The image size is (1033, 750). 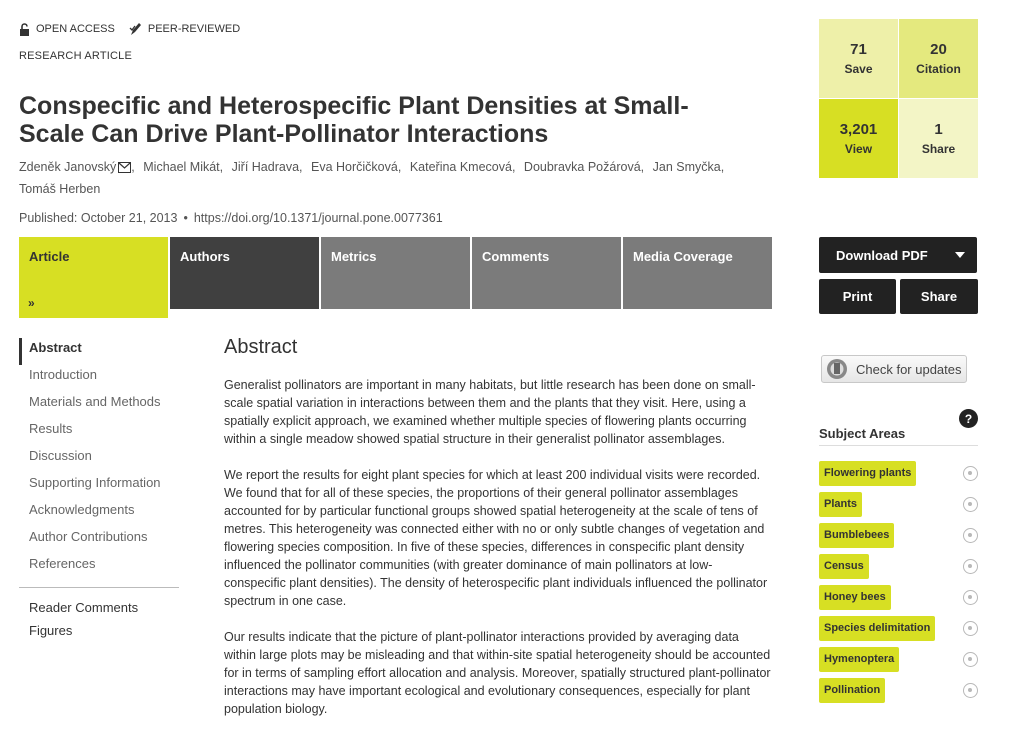 I want to click on toc-discussion: Discussion, so click(x=99, y=459).